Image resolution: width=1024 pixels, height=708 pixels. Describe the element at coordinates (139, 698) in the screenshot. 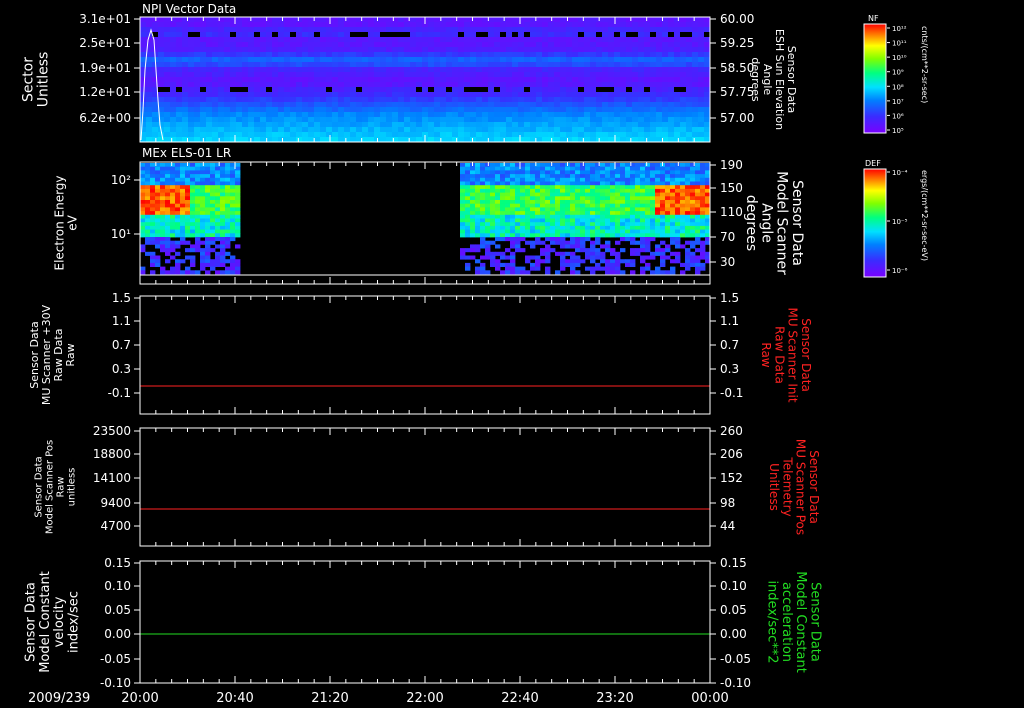

I see `time-tick-label: 20:00` at that location.